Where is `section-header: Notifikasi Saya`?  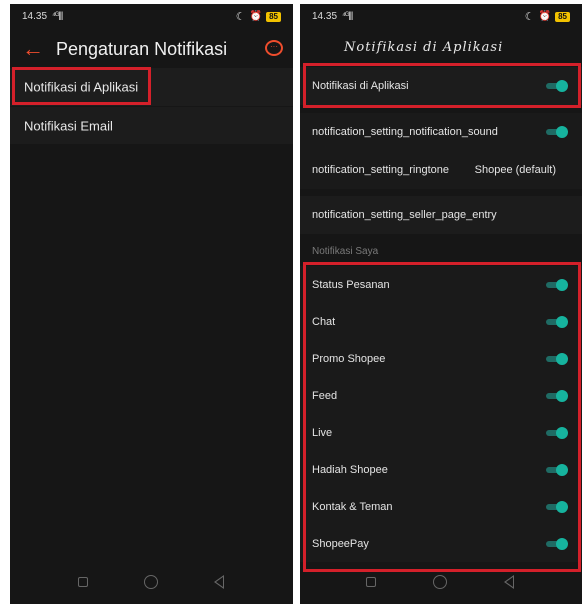 section-header: Notifikasi Saya is located at coordinates (345, 251).